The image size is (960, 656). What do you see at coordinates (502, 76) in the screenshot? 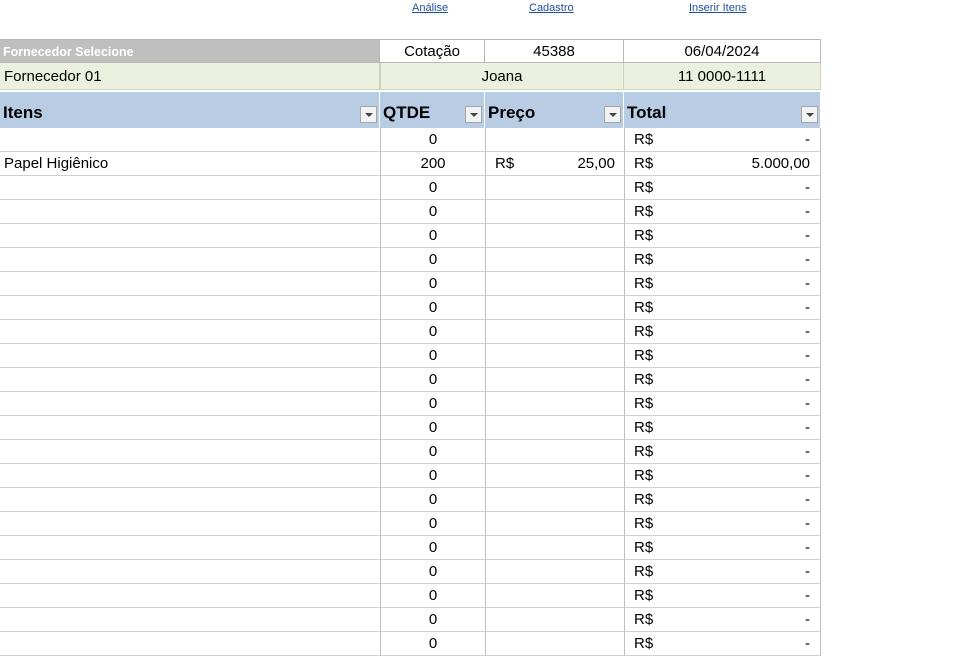
I see `contact-cell: Joana` at bounding box center [502, 76].